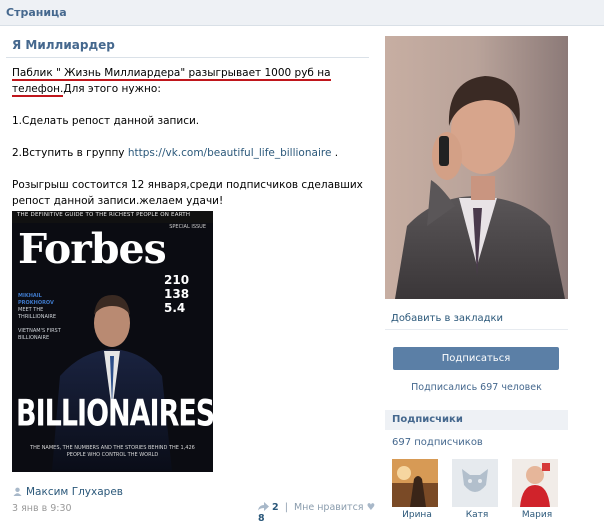 The image size is (604, 523). What do you see at coordinates (427, 419) in the screenshot?
I see `subscribers-title: Подписчики` at bounding box center [427, 419].